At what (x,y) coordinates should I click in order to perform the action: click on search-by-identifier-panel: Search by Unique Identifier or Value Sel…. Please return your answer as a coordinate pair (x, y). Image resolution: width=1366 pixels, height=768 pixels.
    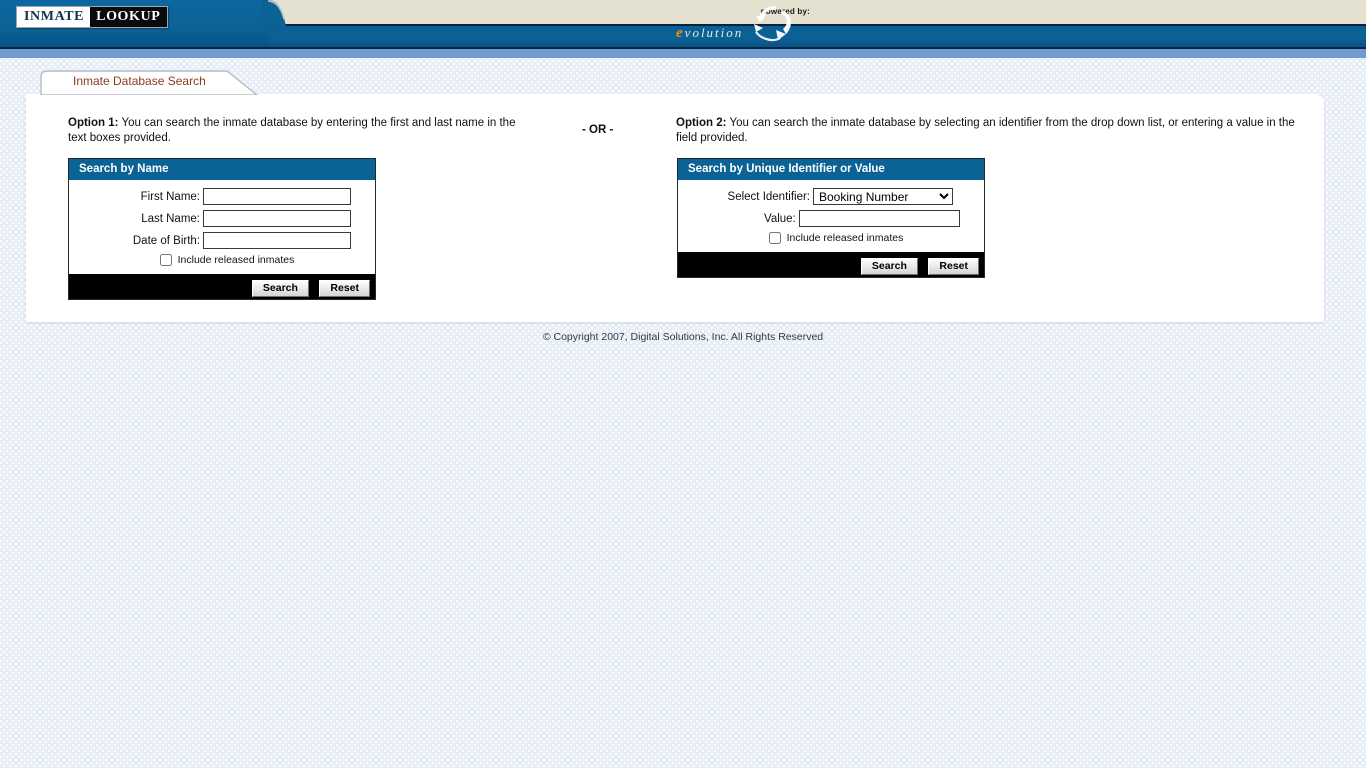
    Looking at the image, I should click on (831, 218).